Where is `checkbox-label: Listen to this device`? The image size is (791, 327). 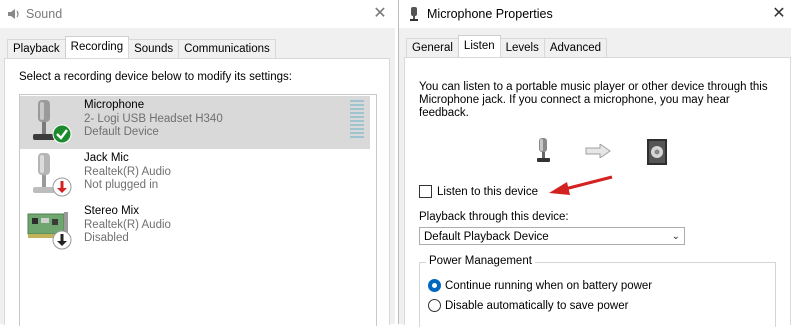 checkbox-label: Listen to this device is located at coordinates (488, 191).